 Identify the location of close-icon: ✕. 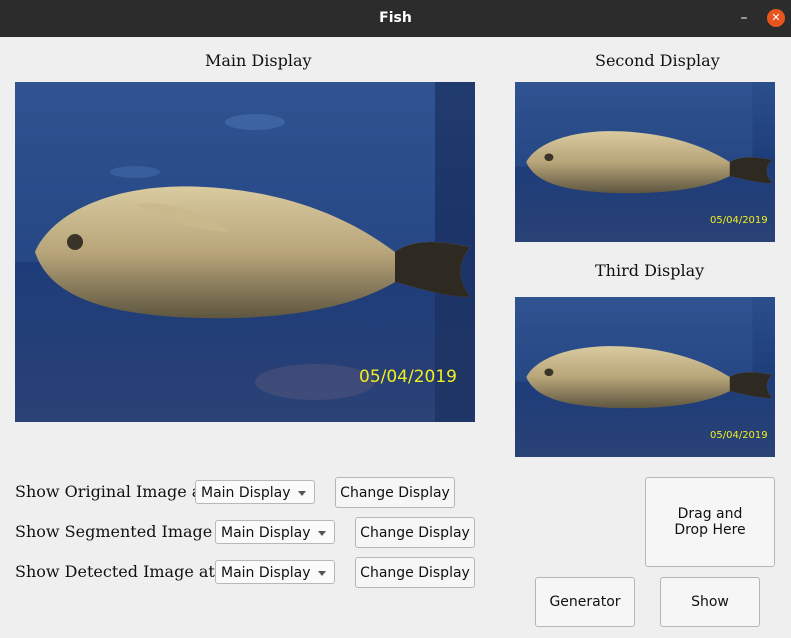
(776, 18).